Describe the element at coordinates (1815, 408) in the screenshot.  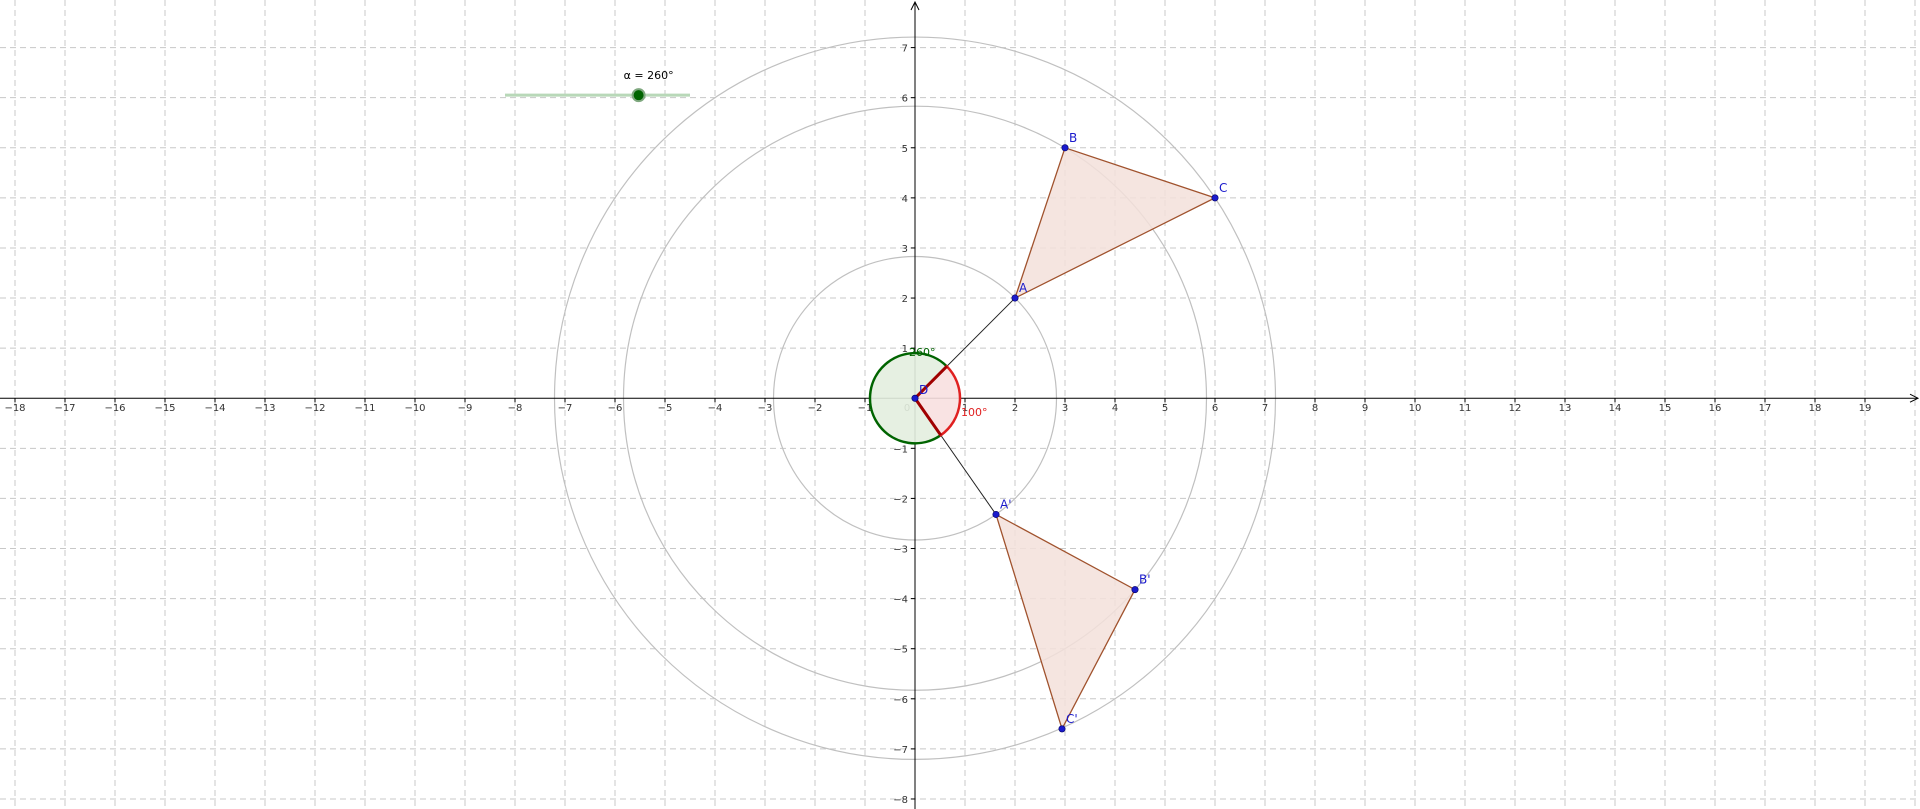
I see `x-tick-label: 18` at that location.